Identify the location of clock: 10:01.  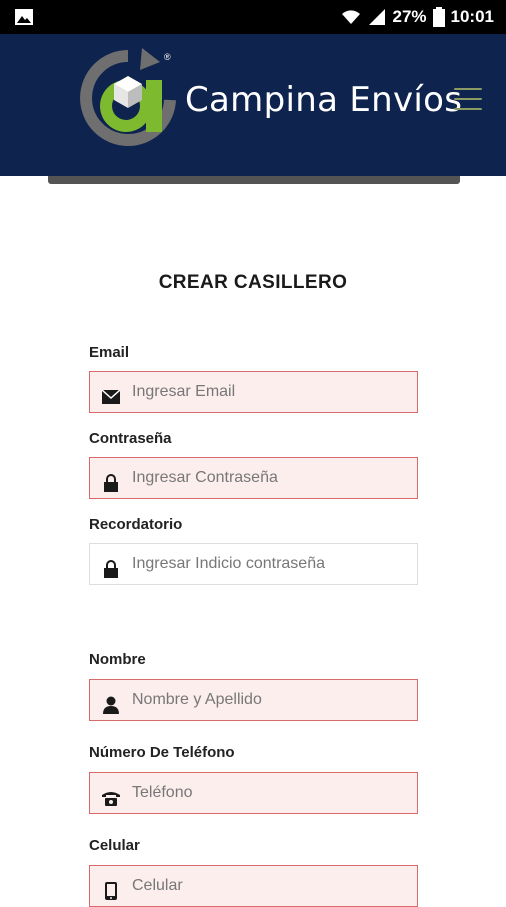
(472, 16).